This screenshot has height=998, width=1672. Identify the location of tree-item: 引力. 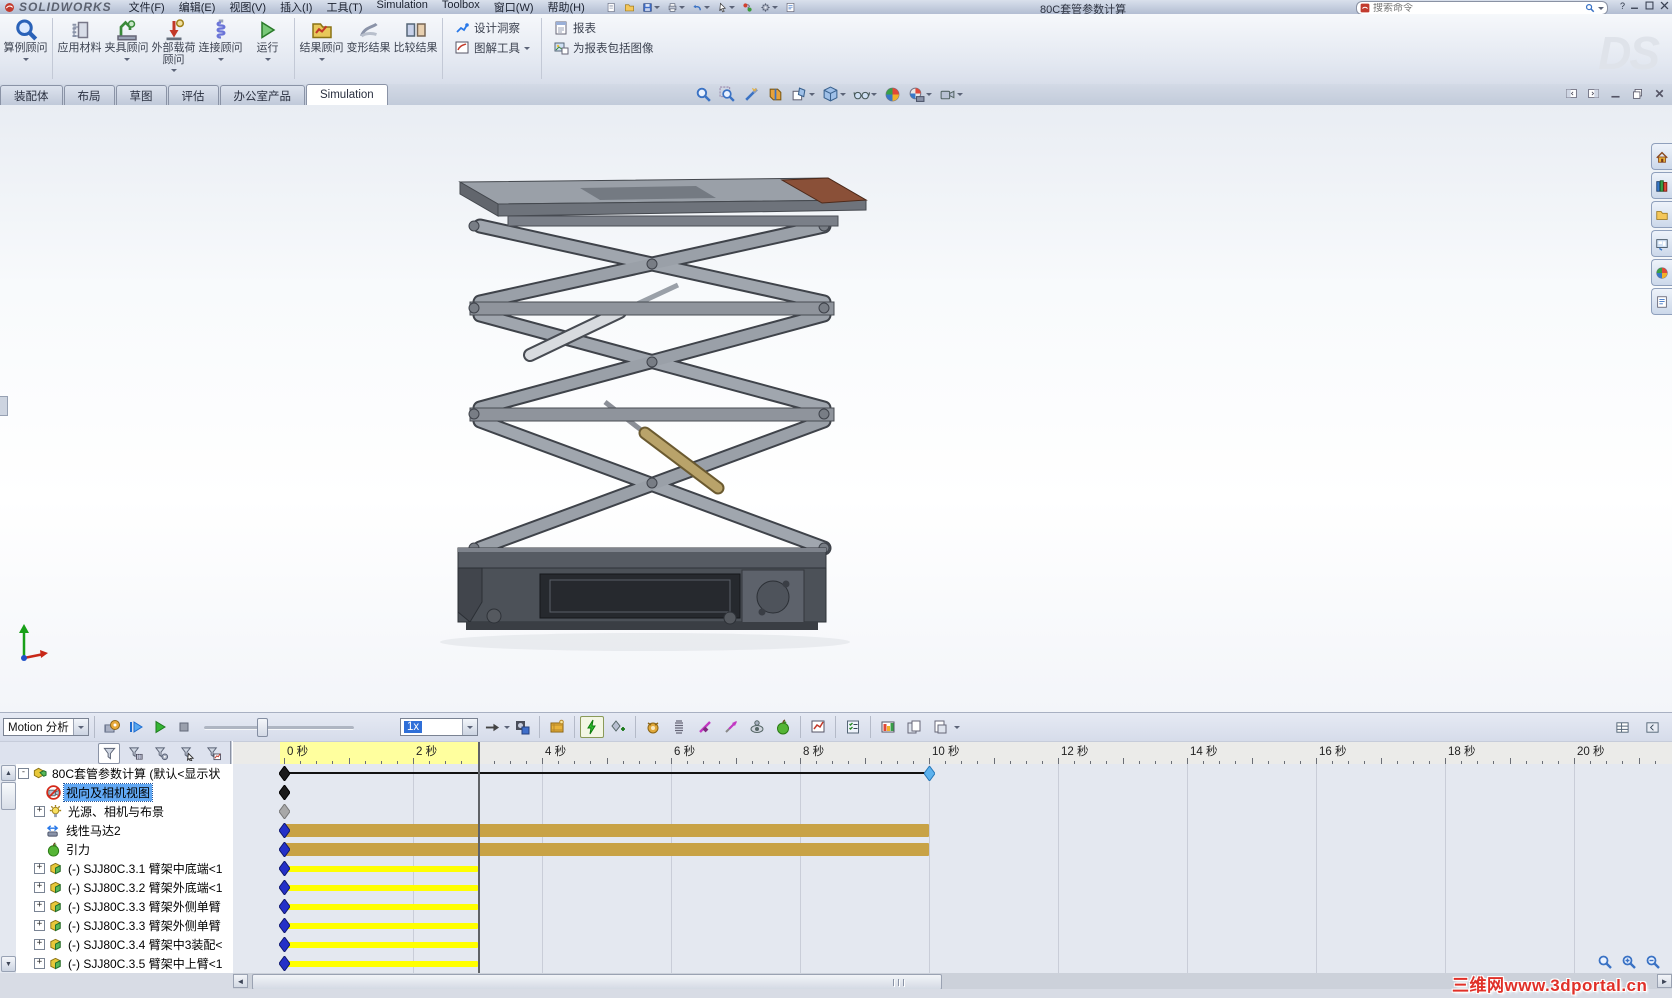
(123, 849).